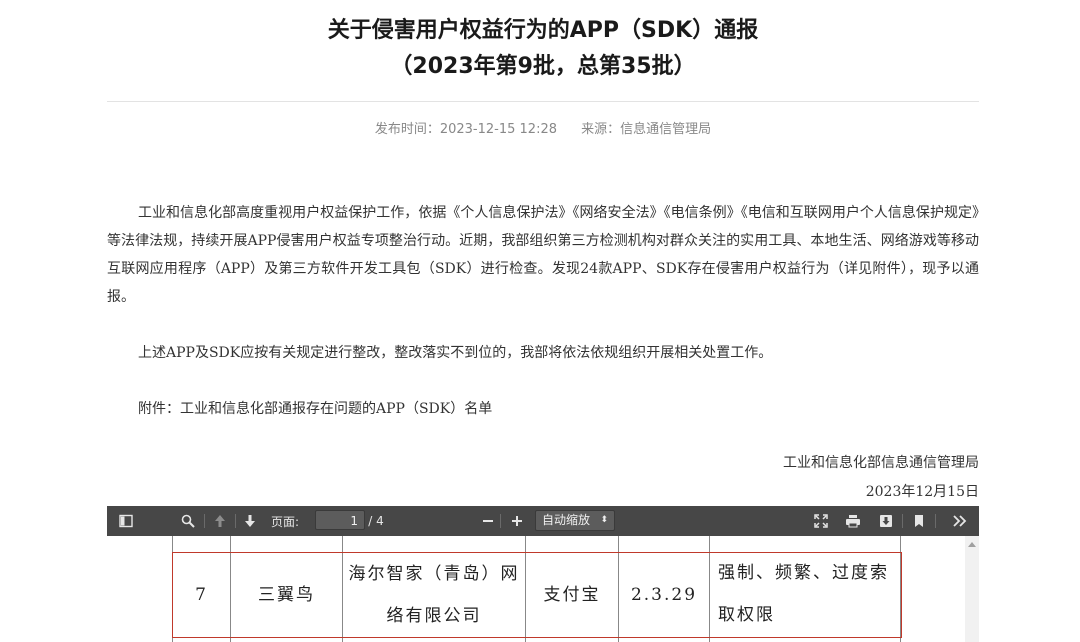 Image resolution: width=1080 pixels, height=642 pixels. I want to click on more-tools-icon, so click(960, 521).